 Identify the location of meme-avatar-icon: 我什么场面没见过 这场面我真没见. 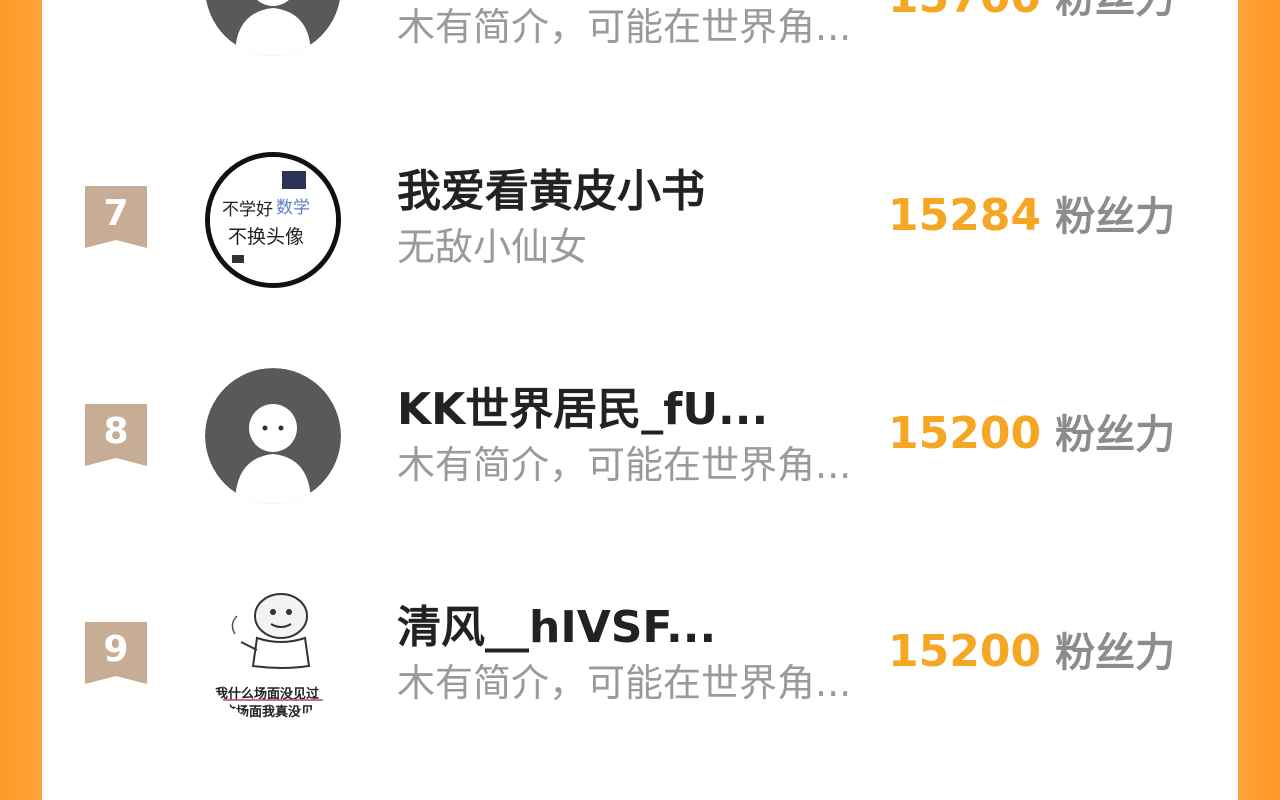
(273, 654).